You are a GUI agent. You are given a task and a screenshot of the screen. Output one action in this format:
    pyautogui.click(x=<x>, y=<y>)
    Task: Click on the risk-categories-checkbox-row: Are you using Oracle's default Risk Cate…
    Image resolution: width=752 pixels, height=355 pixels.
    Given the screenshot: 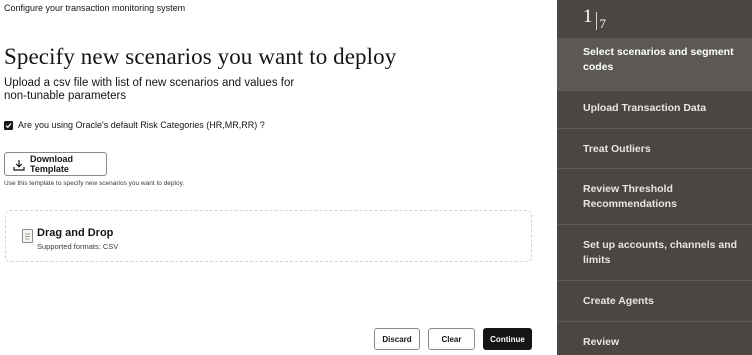 What is the action you would take?
    pyautogui.click(x=134, y=125)
    